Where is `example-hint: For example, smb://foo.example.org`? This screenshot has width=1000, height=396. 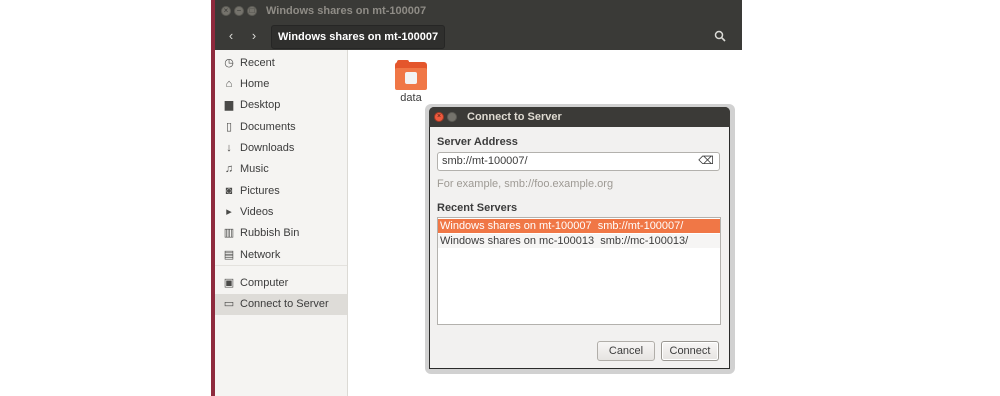 example-hint: For example, smb://foo.example.org is located at coordinates (525, 184).